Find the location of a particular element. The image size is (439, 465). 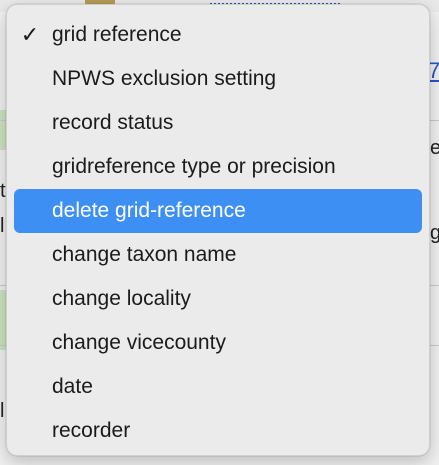

background-text-fragment: t is located at coordinates (3, 191).